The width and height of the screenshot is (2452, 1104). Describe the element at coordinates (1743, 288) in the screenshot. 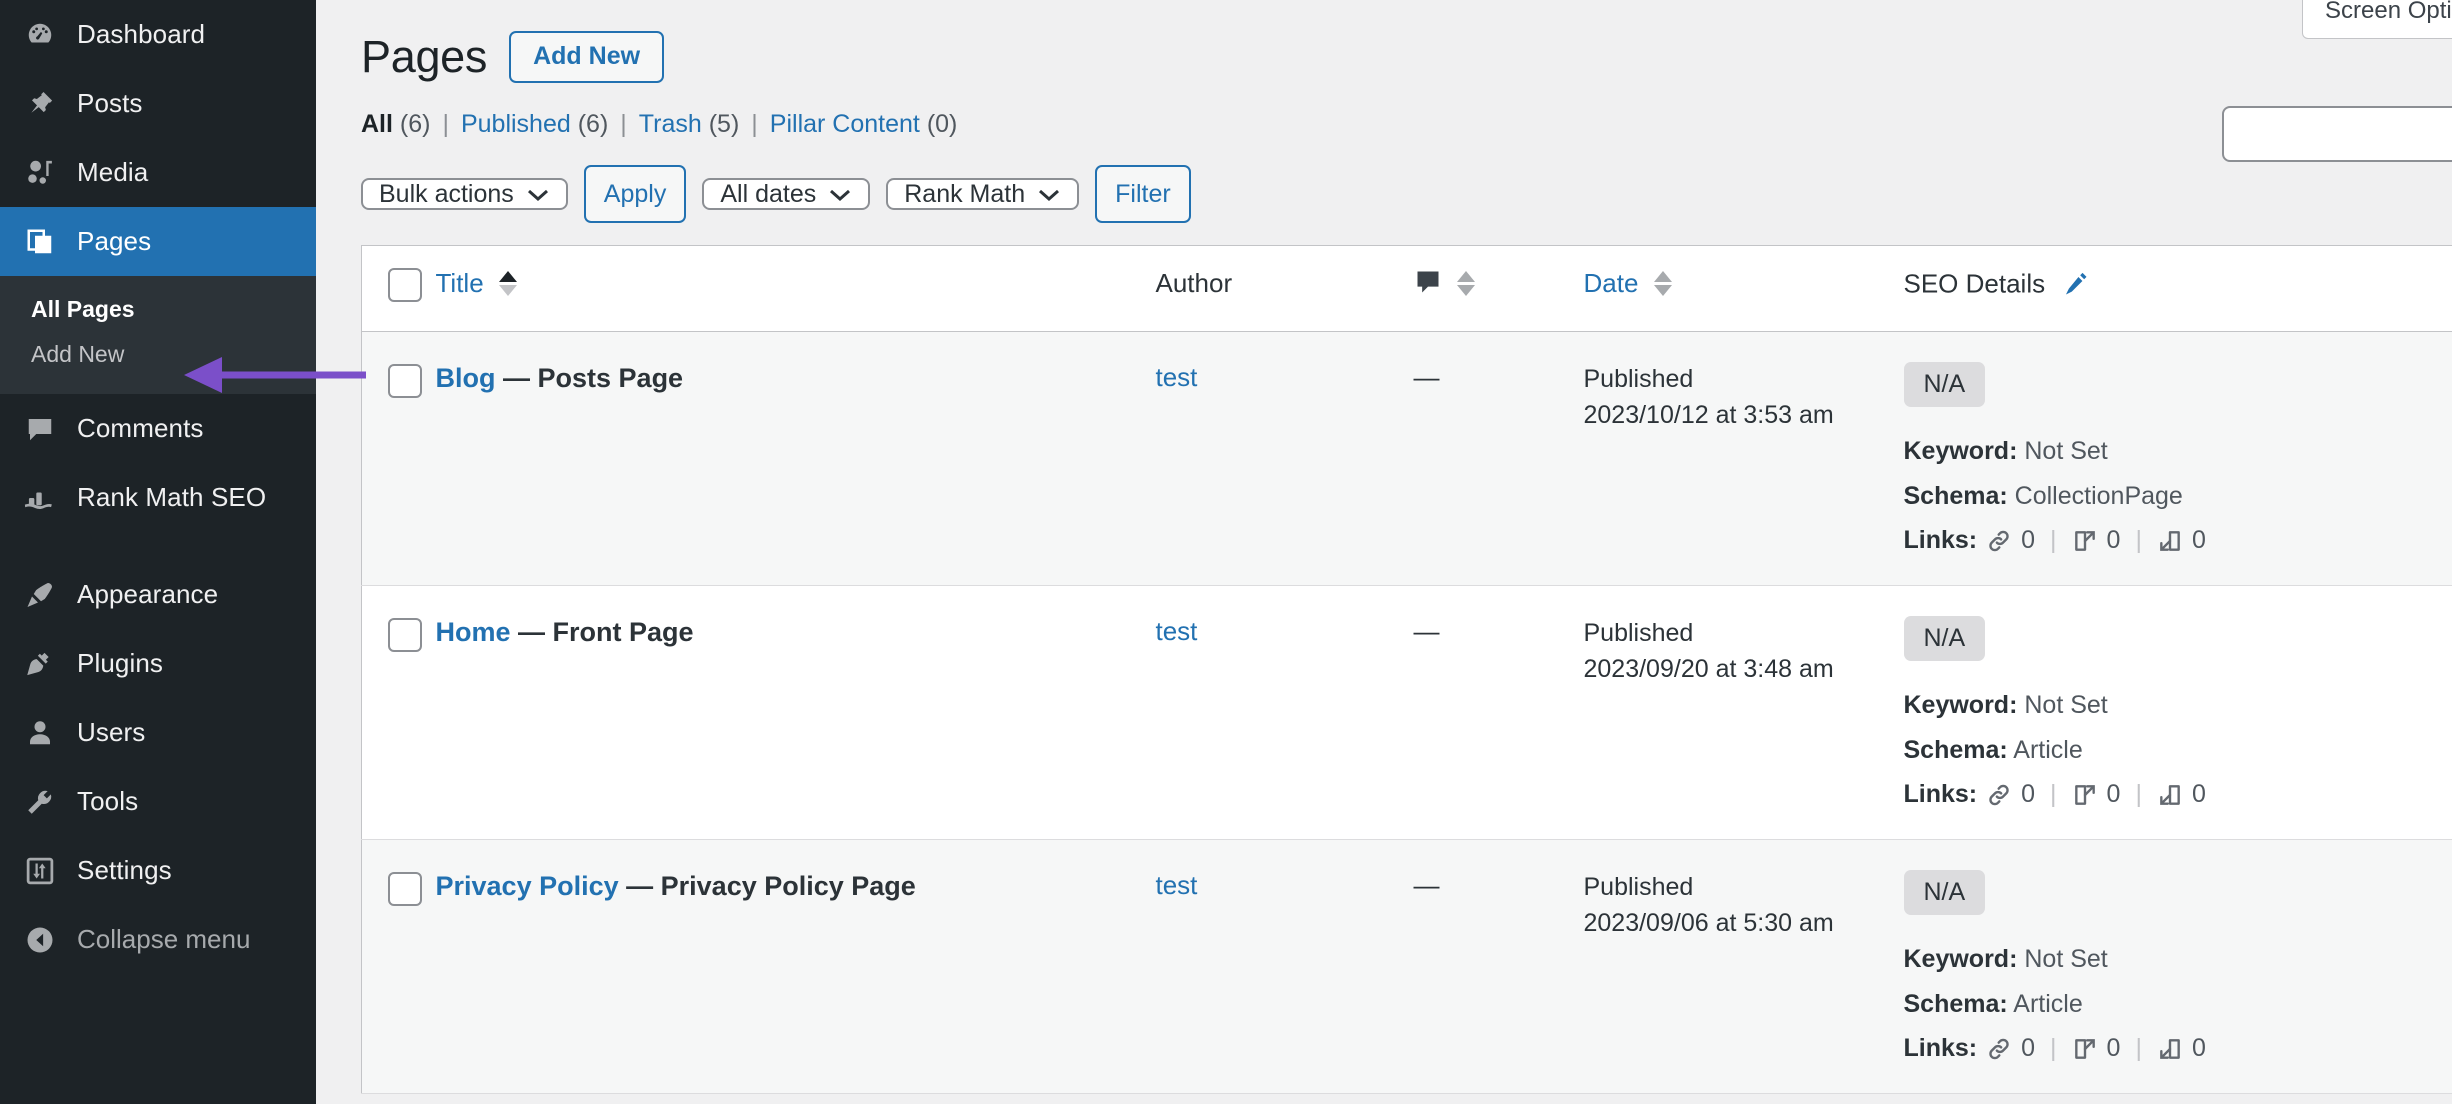

I see `column-header-date: Date` at that location.